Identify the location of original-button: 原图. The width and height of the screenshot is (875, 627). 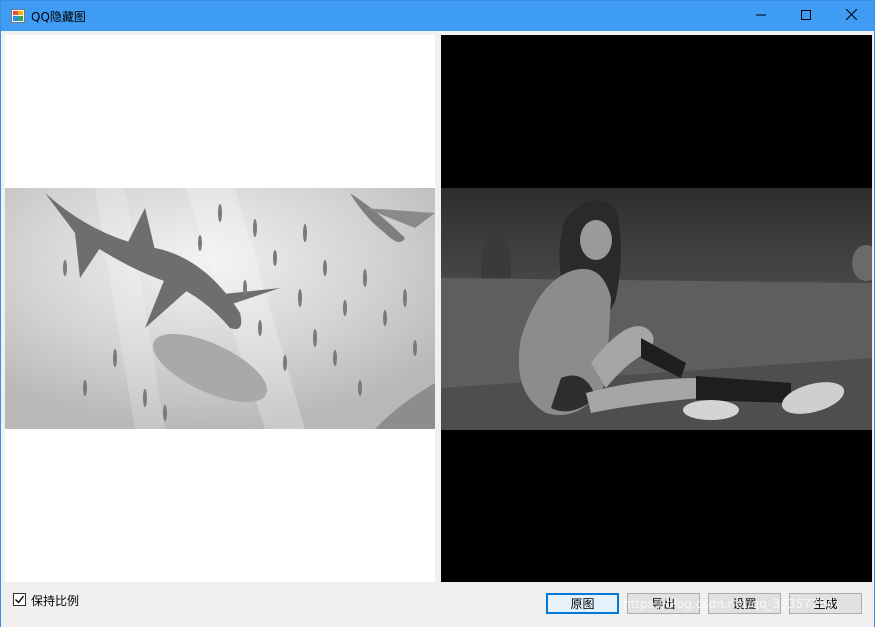
(582, 603).